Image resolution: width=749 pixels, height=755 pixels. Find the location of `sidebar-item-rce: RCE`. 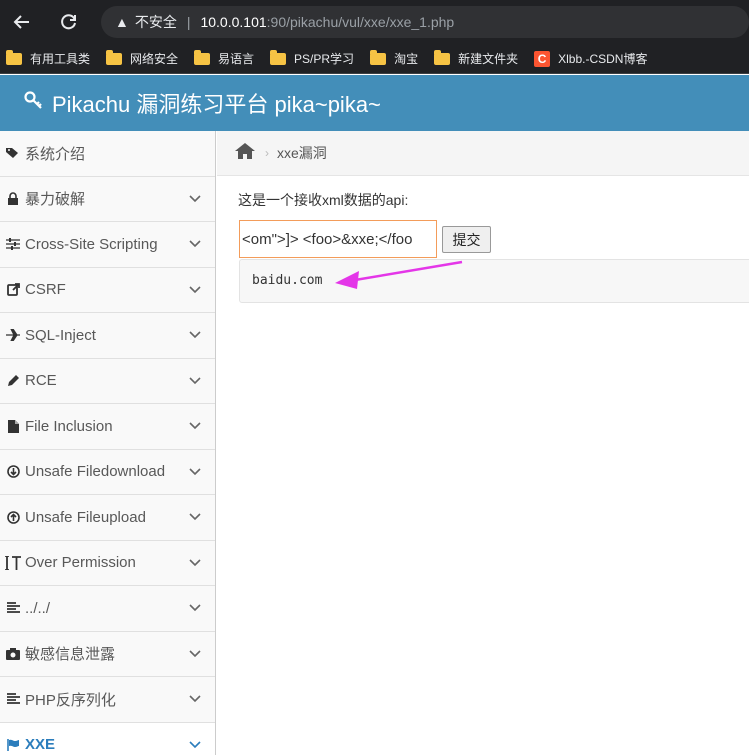

sidebar-item-rce: RCE is located at coordinates (107, 381).